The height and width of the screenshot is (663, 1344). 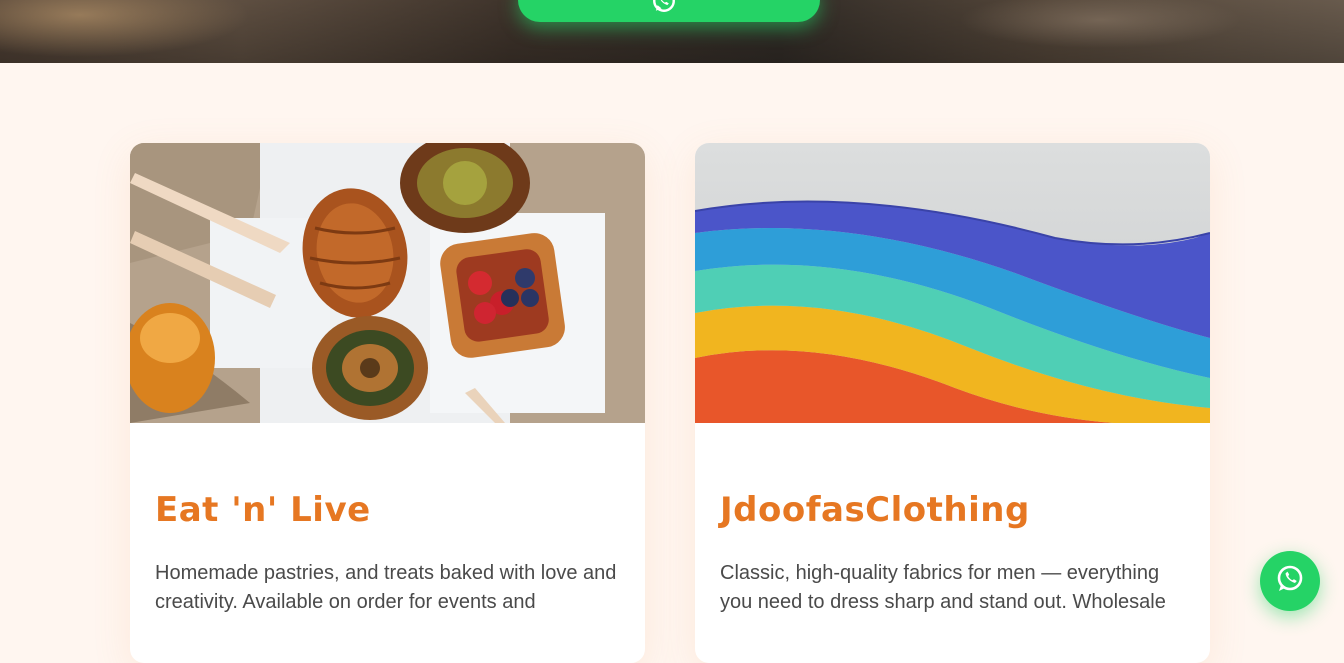 I want to click on whatsapp-chat-button, so click(x=1290, y=581).